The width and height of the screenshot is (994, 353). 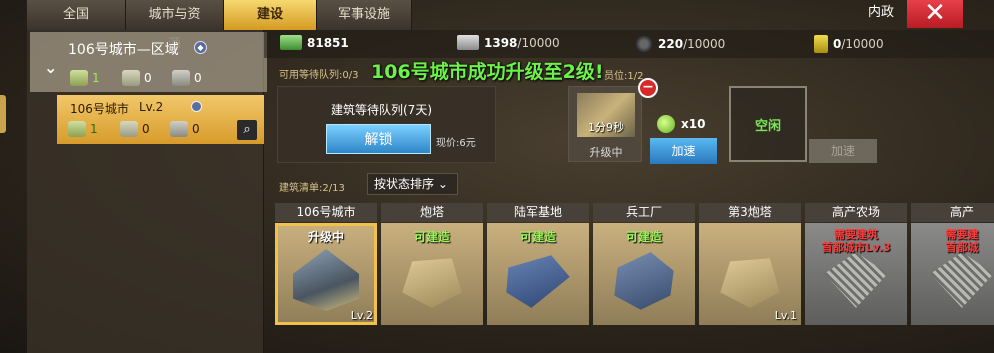 I want to click on building-name: 高产, so click(x=952, y=212).